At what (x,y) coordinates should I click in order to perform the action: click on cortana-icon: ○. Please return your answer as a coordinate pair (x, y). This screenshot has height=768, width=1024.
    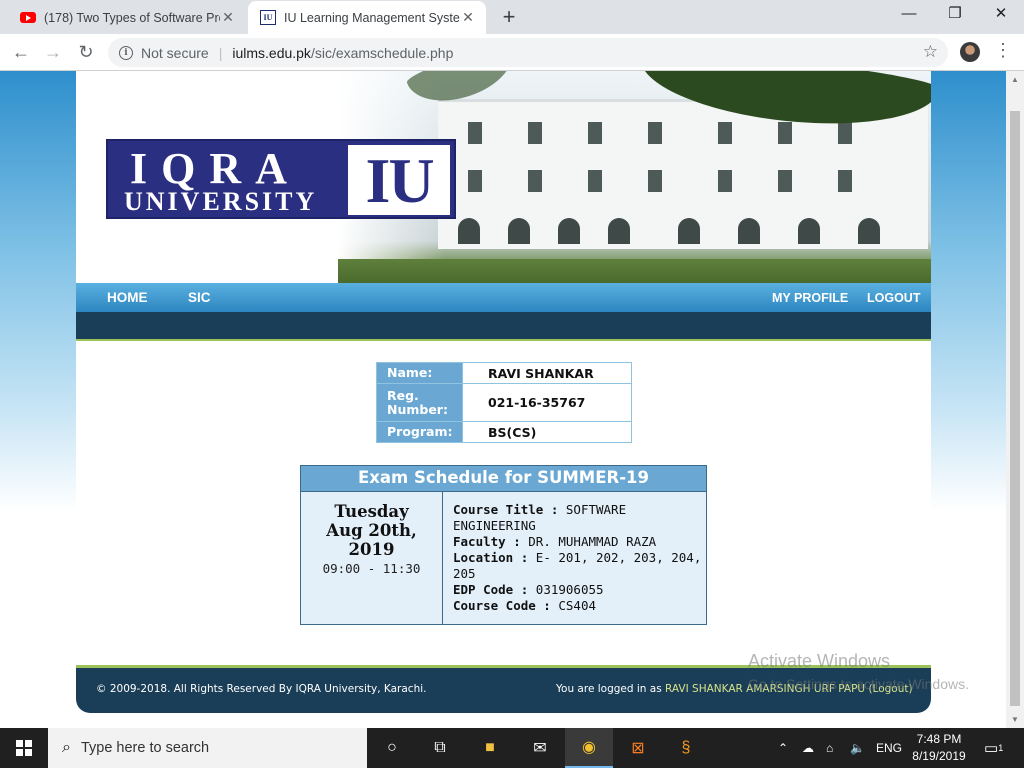
    Looking at the image, I should click on (392, 748).